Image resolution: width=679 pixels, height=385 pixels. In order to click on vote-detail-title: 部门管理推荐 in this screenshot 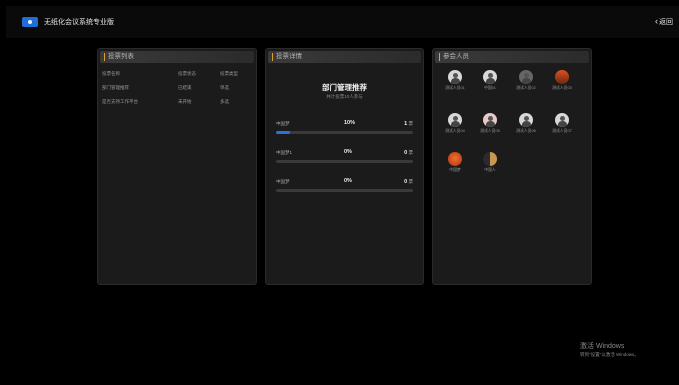, I will do `click(344, 87)`.